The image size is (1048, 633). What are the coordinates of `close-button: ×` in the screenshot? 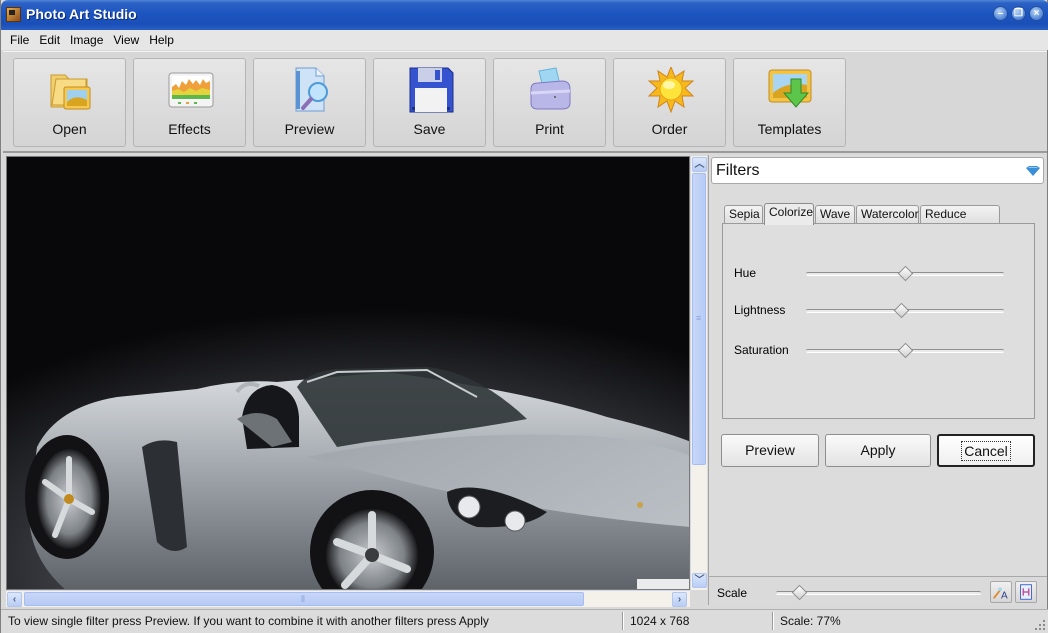 It's located at (1036, 13).